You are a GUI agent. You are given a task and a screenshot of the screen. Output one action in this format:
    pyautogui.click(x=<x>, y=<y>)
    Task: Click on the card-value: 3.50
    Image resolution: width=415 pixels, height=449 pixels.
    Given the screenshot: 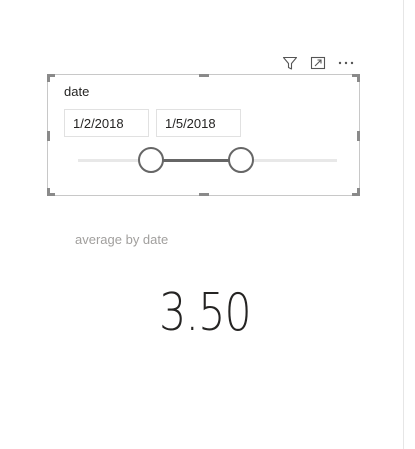 What is the action you would take?
    pyautogui.click(x=205, y=313)
    